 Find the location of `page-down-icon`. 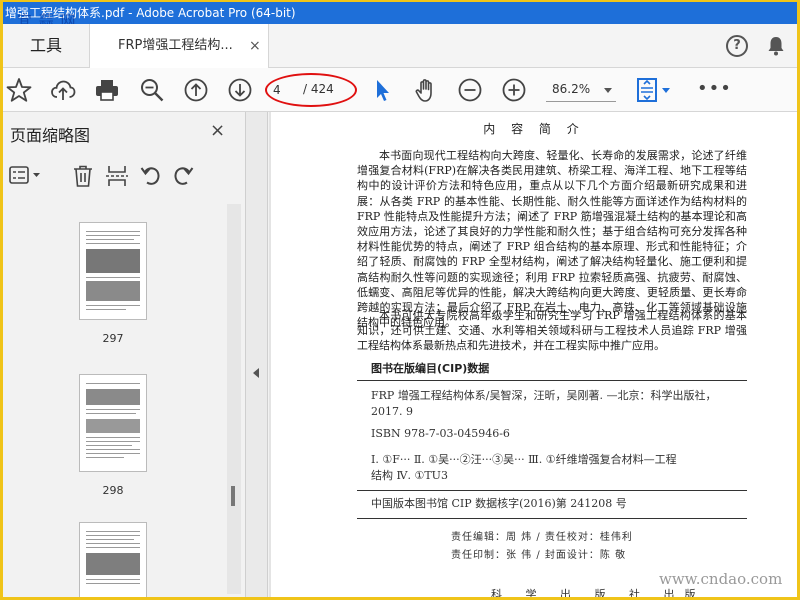

page-down-icon is located at coordinates (240, 90).